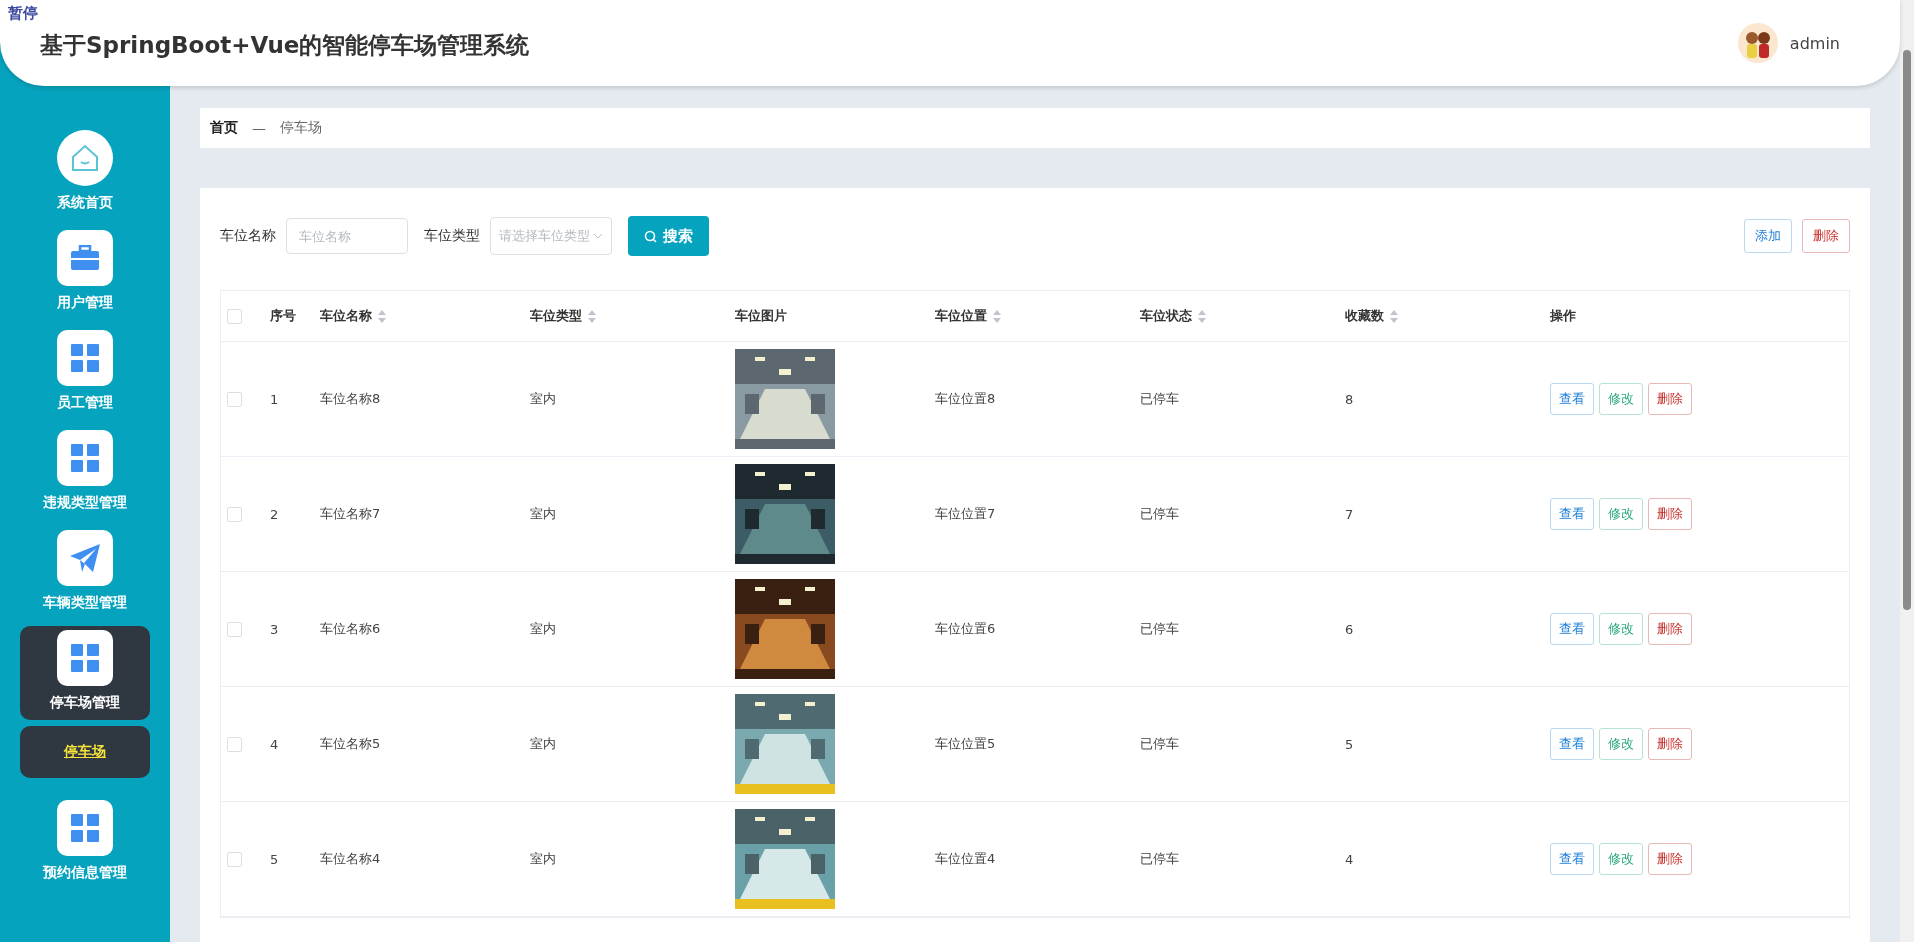  I want to click on column-header: 车位名称, so click(346, 316).